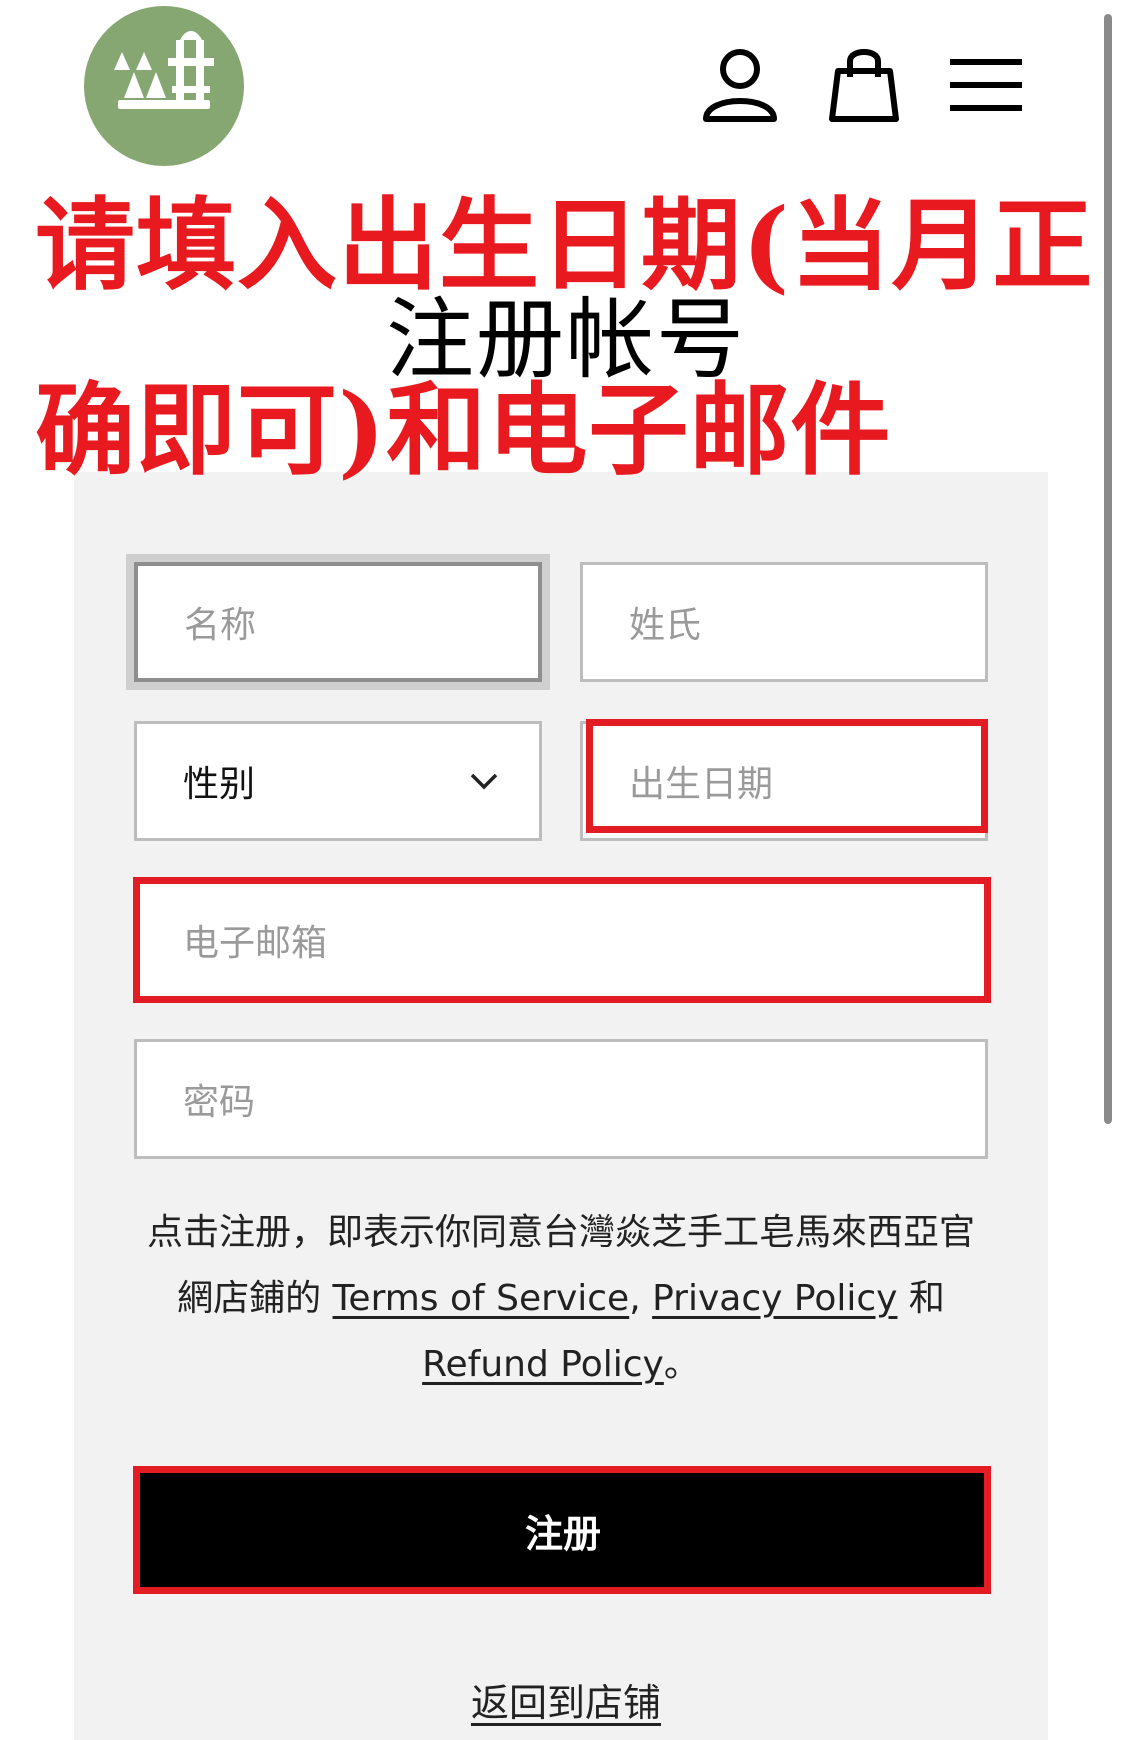  I want to click on first-name-placeholder: 名称, so click(220, 625).